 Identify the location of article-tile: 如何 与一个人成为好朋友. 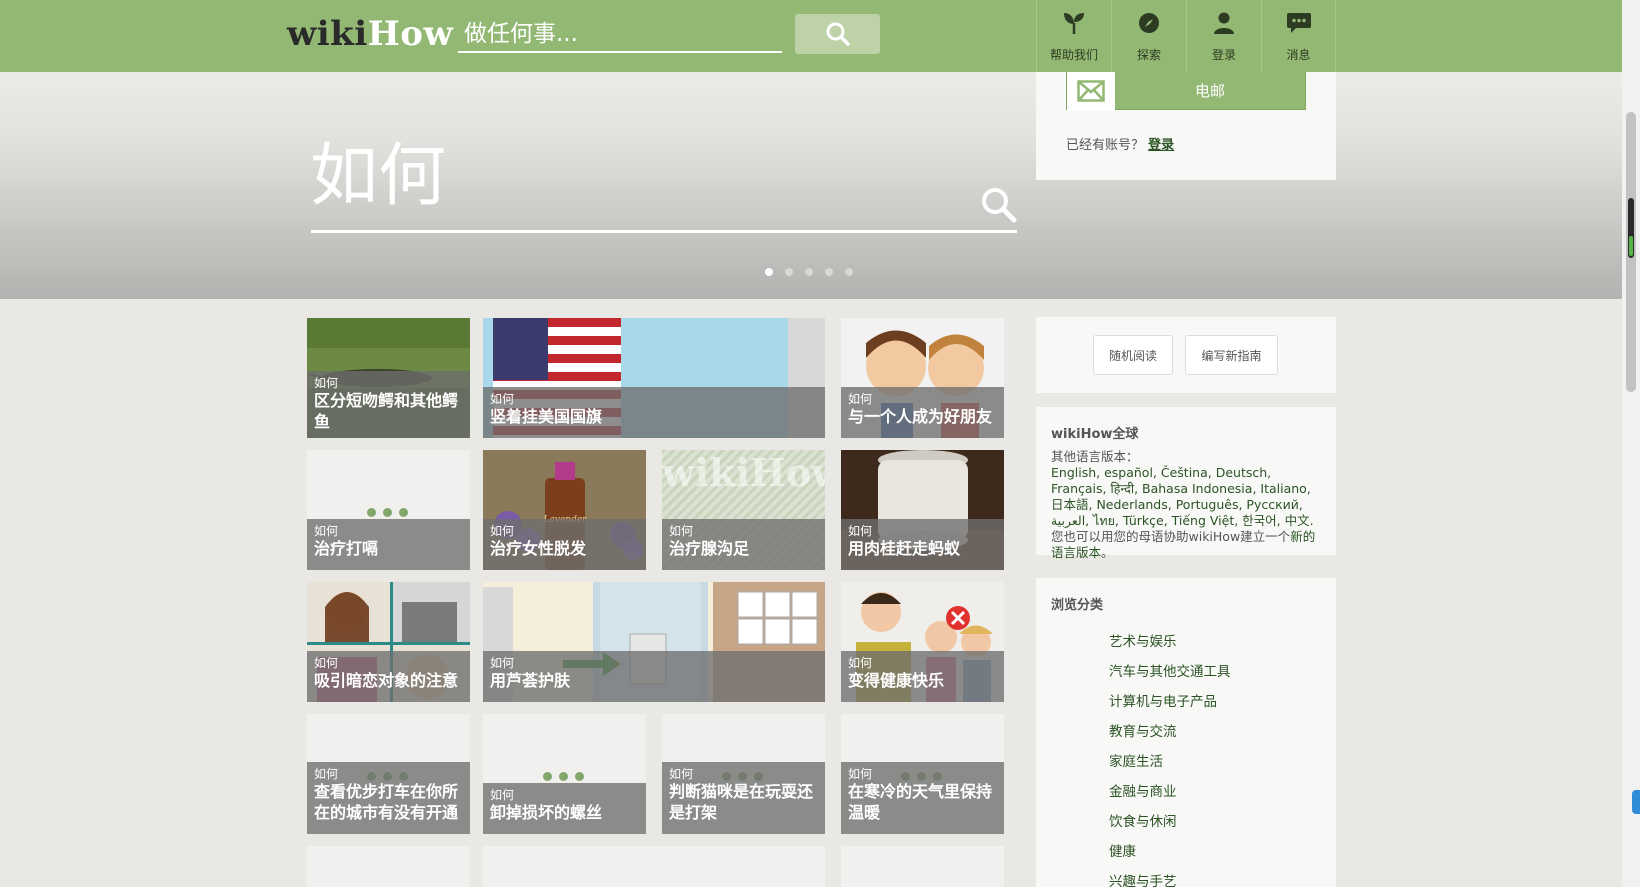
(922, 378).